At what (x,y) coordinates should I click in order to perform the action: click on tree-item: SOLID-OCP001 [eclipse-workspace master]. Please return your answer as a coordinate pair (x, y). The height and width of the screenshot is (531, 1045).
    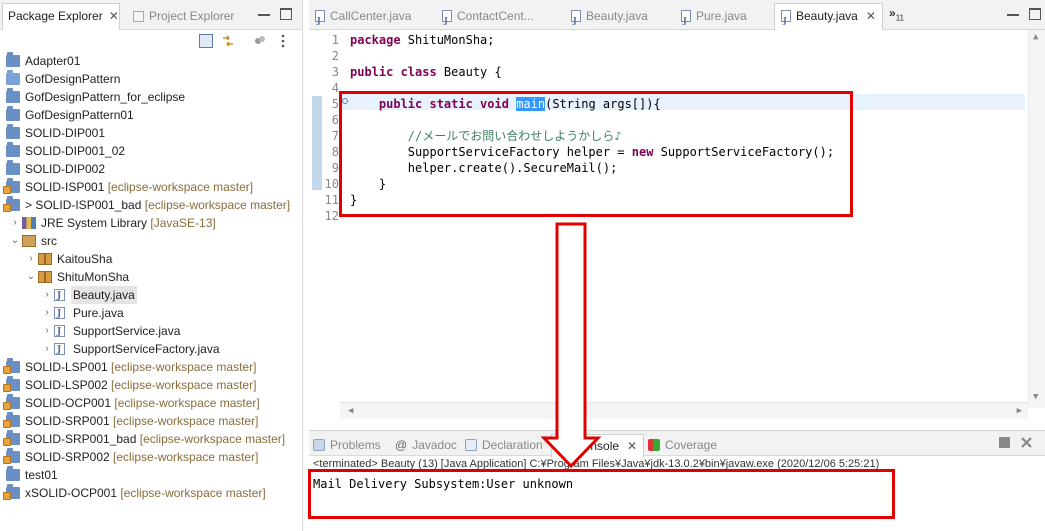
    Looking at the image, I should click on (151, 403).